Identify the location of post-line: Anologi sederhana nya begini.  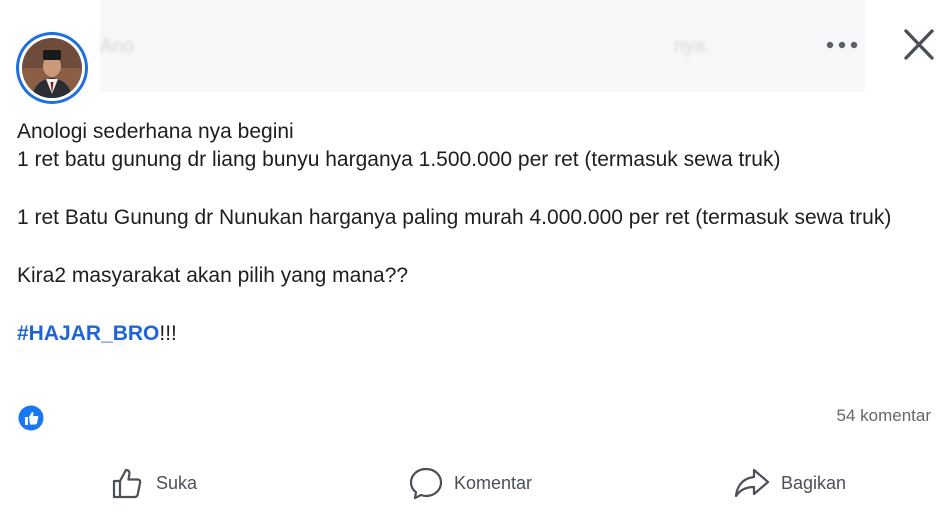
(155, 131).